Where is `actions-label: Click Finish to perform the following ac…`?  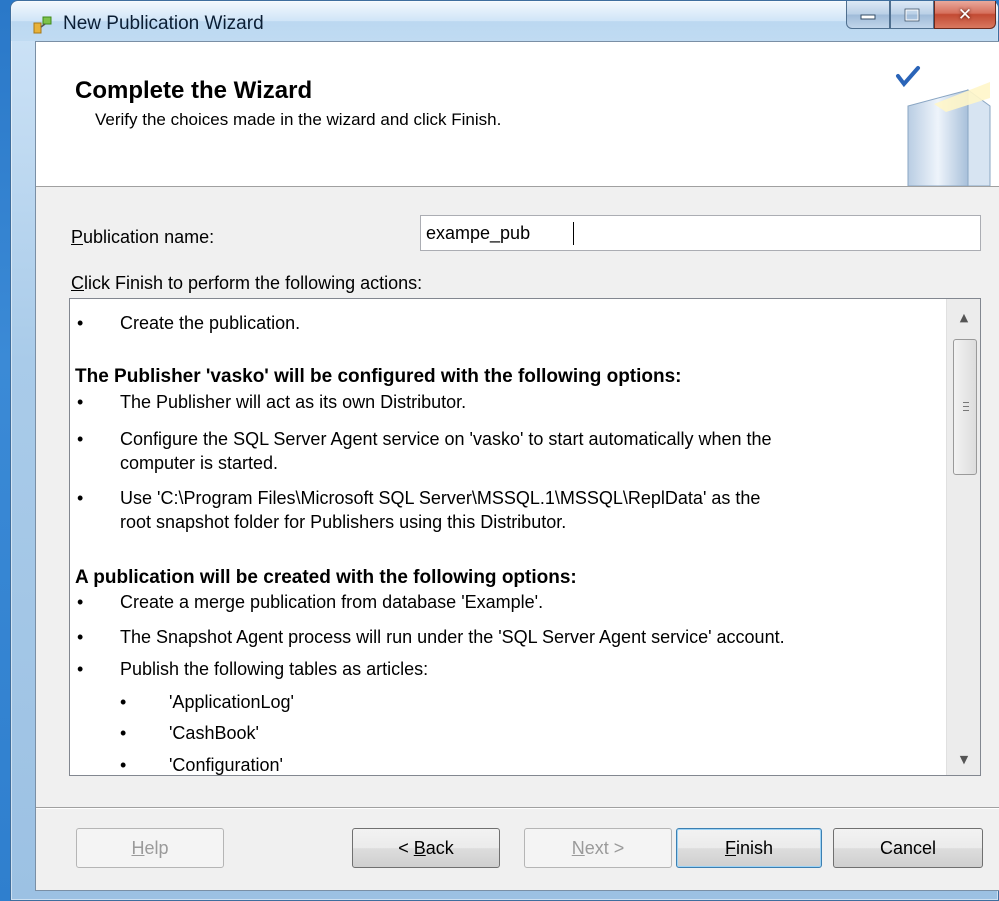 actions-label: Click Finish to perform the following ac… is located at coordinates (247, 283).